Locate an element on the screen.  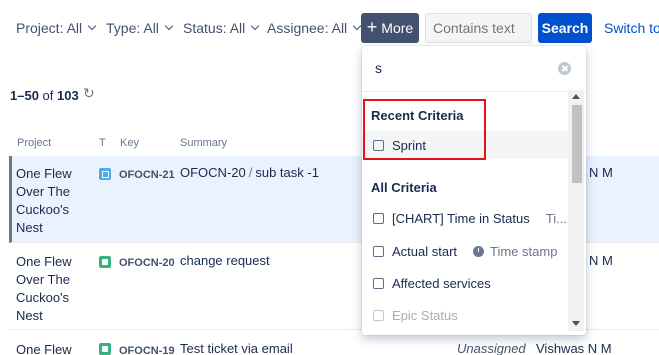
results-of: of is located at coordinates (48, 95).